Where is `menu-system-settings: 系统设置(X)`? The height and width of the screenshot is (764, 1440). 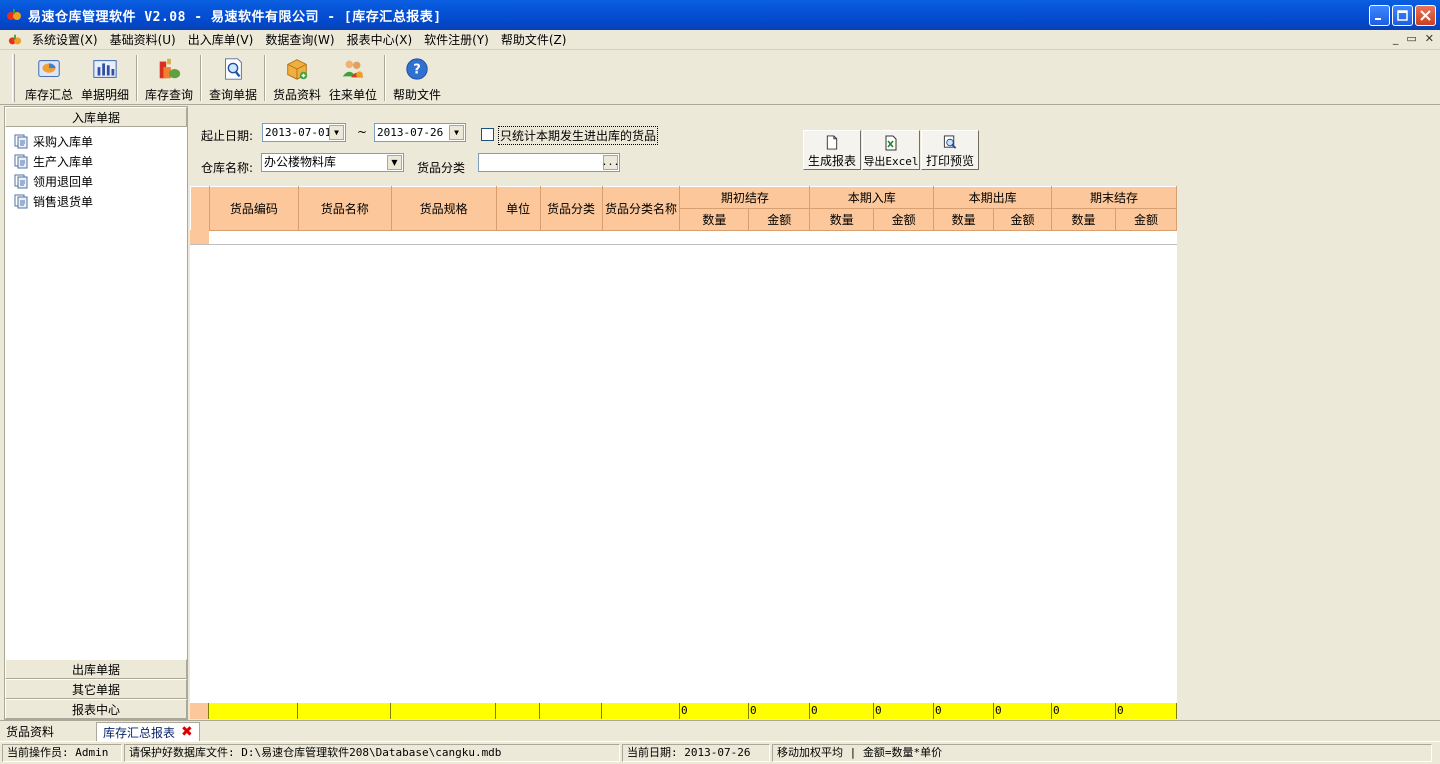 menu-system-settings: 系统设置(X) is located at coordinates (65, 39).